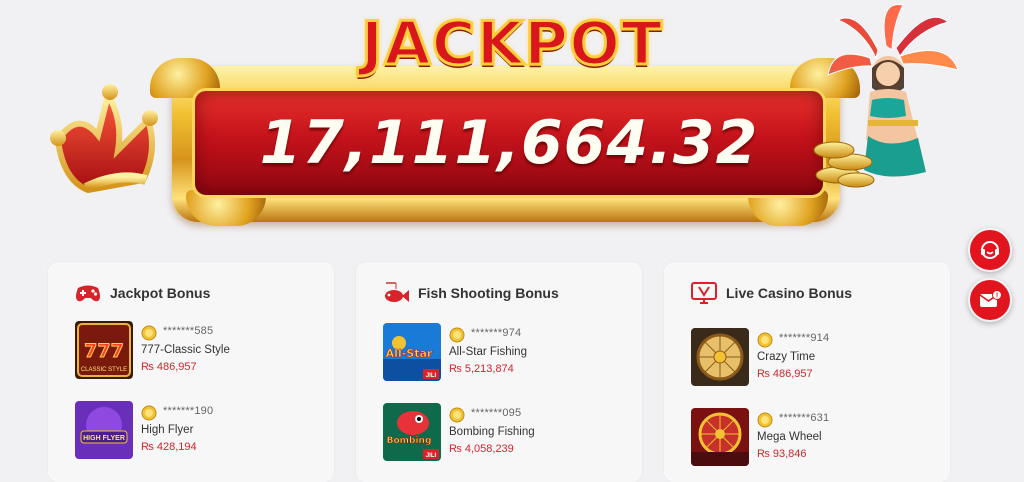  What do you see at coordinates (804, 338) in the screenshot?
I see `masked-username: *******914` at bounding box center [804, 338].